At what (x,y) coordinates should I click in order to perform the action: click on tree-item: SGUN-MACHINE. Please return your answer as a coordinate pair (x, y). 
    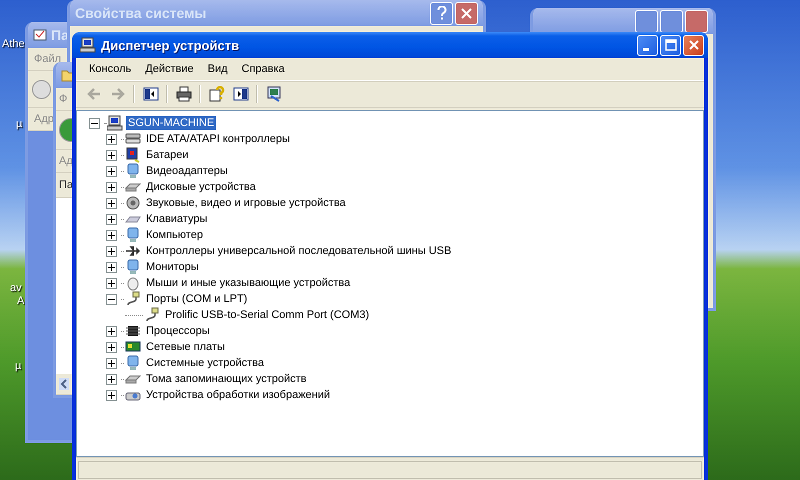
    Looking at the image, I should click on (171, 123).